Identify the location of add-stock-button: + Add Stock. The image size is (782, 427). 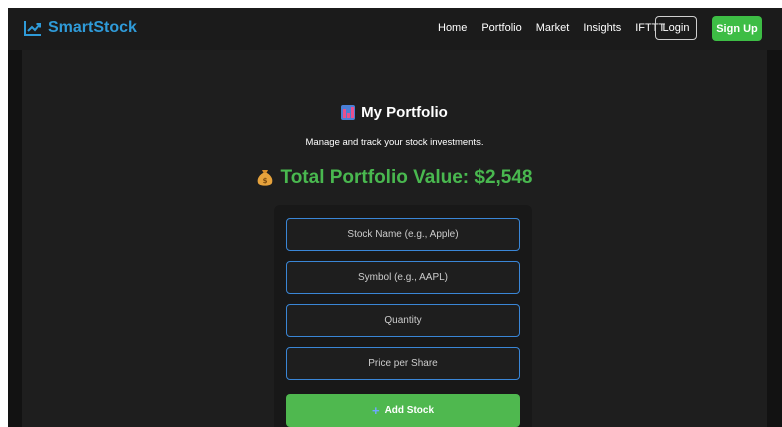
(403, 410).